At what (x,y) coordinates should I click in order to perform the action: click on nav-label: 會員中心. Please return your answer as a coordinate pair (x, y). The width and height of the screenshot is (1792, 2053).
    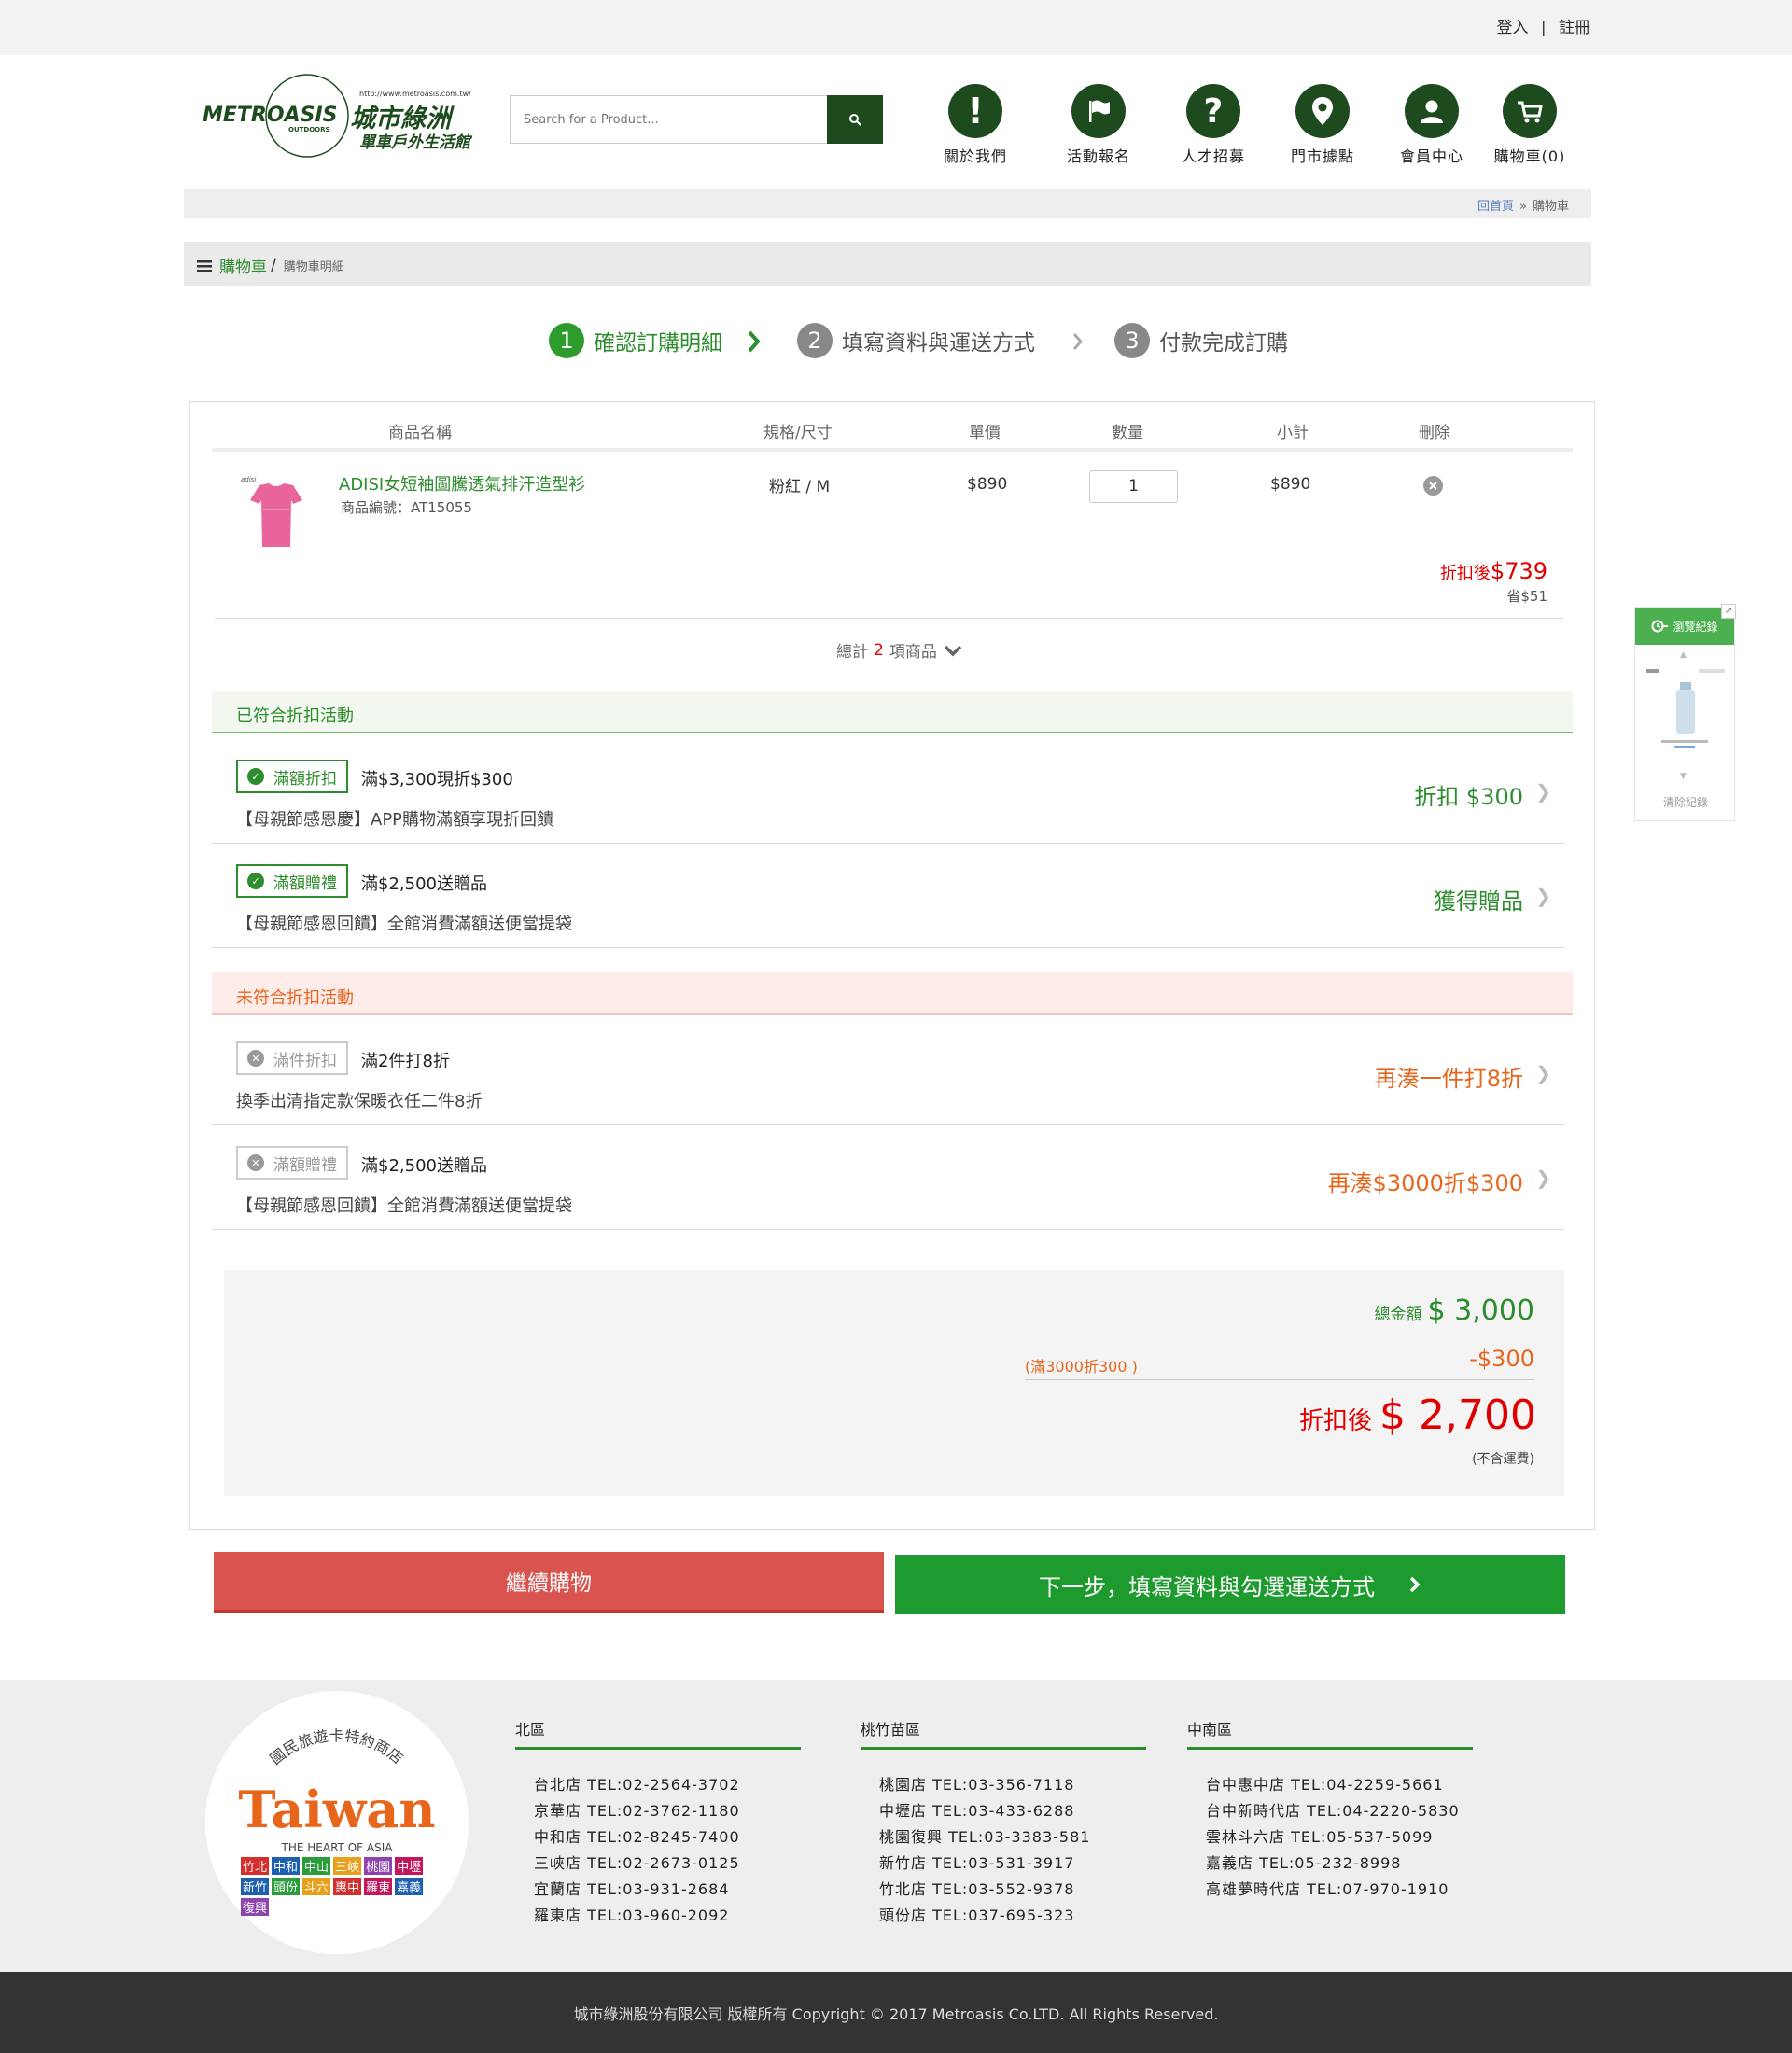
    Looking at the image, I should click on (1431, 156).